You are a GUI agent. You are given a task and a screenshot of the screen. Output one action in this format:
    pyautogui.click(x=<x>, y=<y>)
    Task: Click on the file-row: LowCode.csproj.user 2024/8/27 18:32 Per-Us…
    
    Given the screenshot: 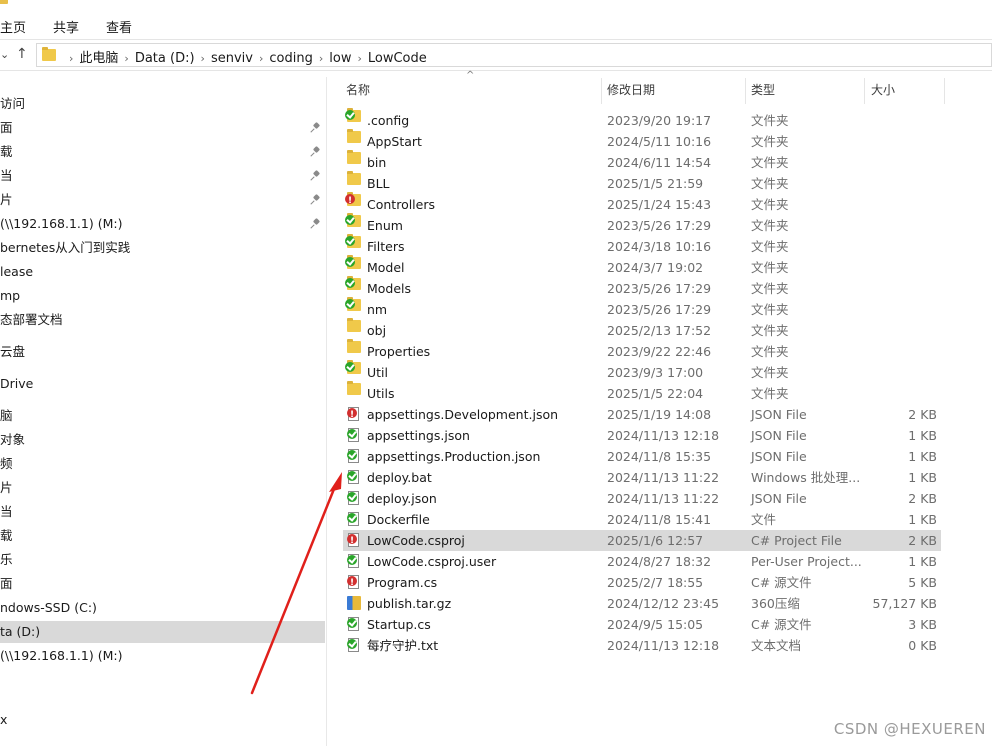 What is the action you would take?
    pyautogui.click(x=642, y=561)
    